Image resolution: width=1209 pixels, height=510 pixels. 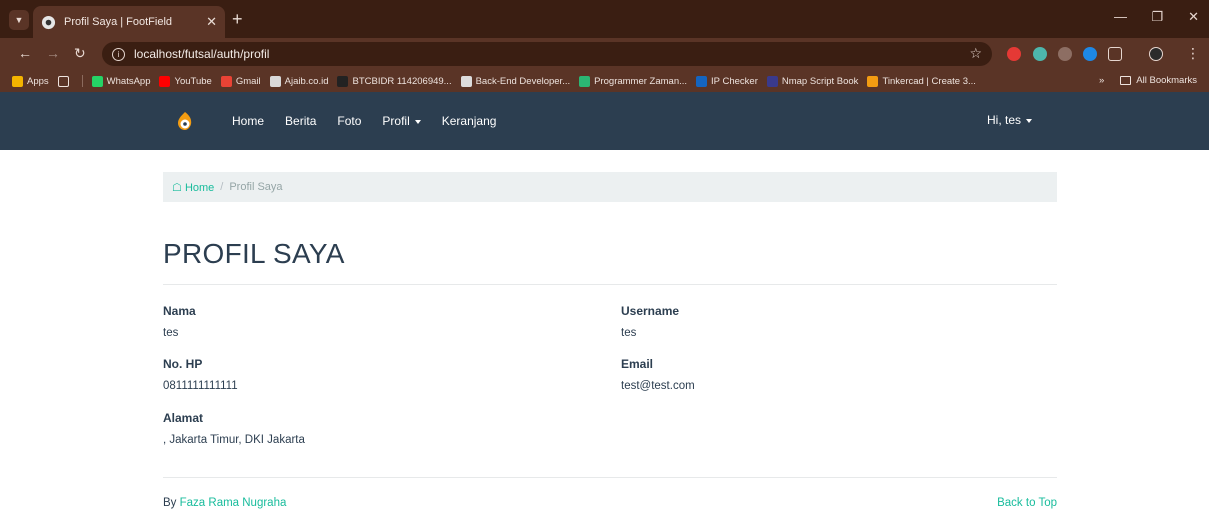 I want to click on user-dropdown: Hi, tes, so click(x=1009, y=120).